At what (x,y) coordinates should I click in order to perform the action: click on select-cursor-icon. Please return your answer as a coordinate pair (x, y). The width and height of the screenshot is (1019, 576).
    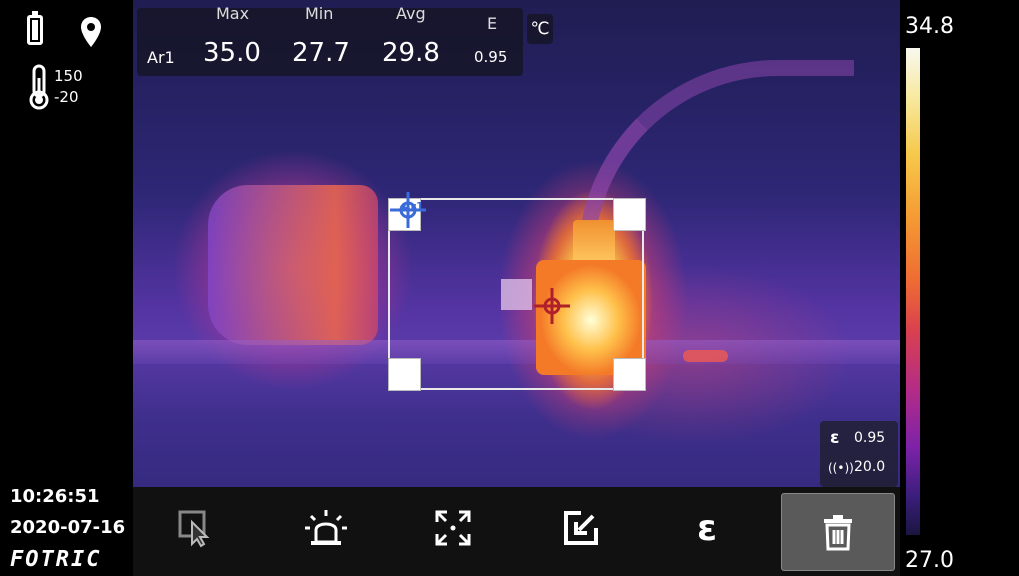
    Looking at the image, I should click on (194, 529).